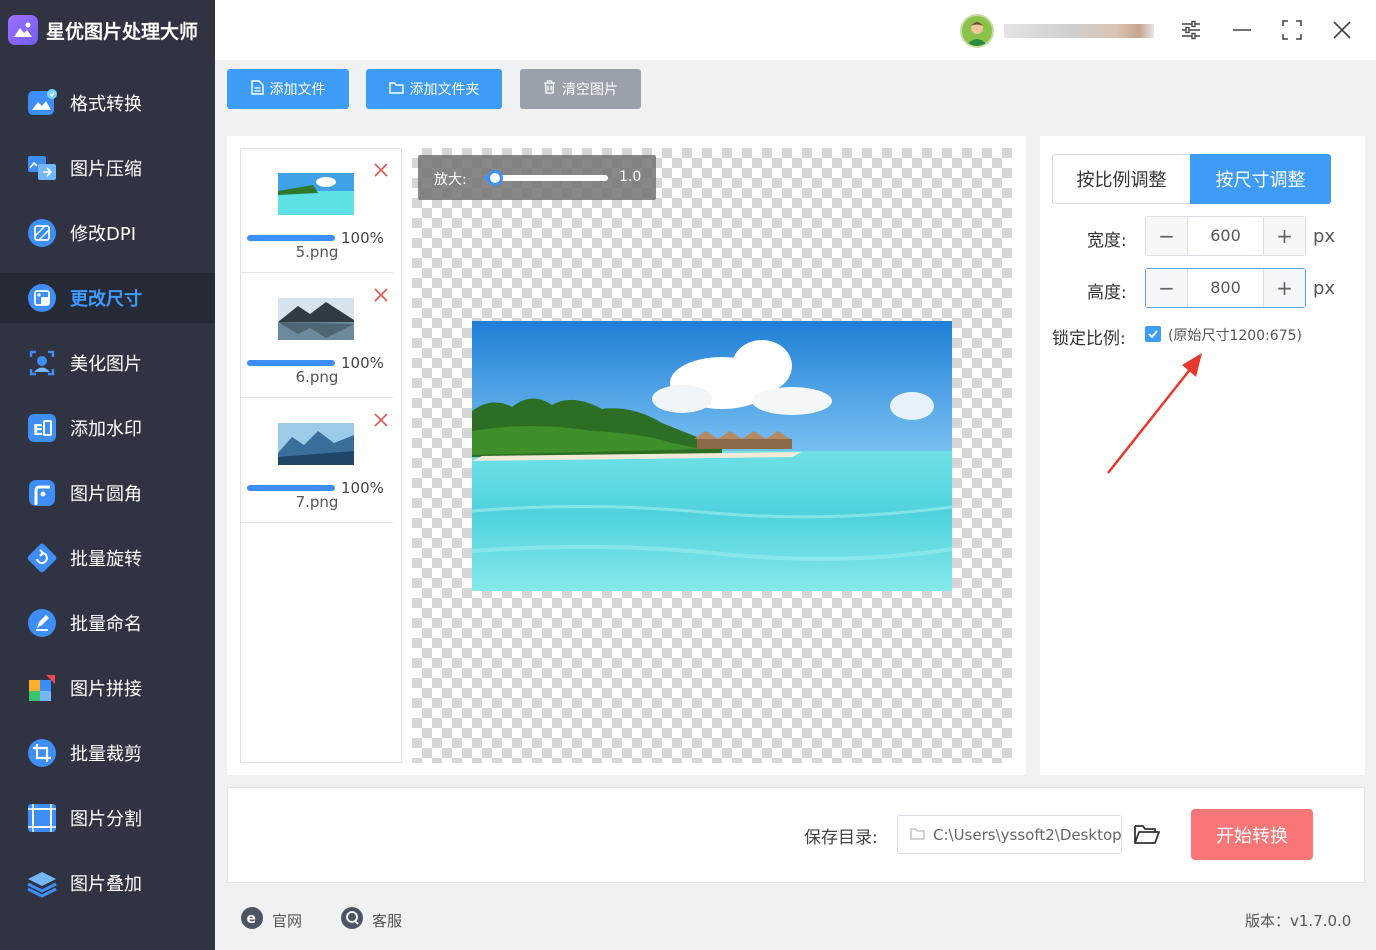 Image resolution: width=1376 pixels, height=950 pixels. Describe the element at coordinates (1260, 179) in the screenshot. I see `tab-resize-by-size: 按尺寸调整` at that location.